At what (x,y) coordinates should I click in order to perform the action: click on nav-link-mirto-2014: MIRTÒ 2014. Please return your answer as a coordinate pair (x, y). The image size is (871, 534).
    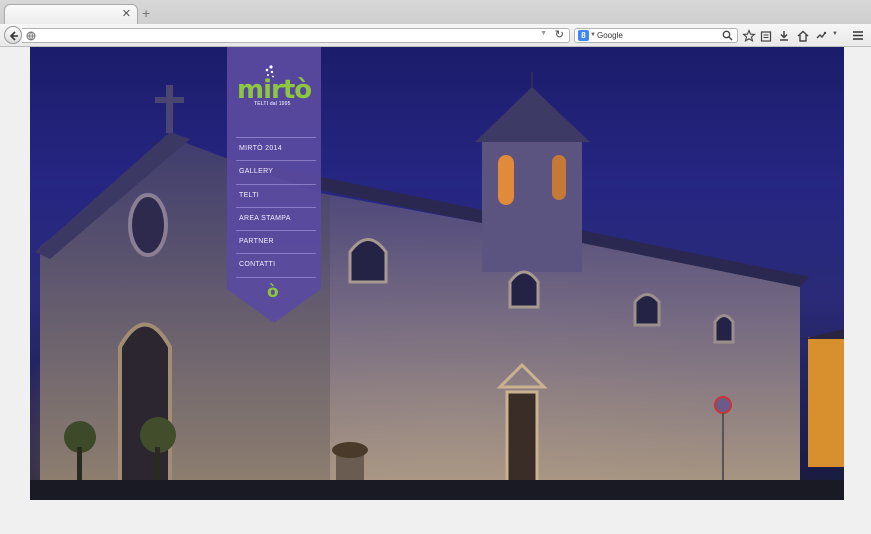
    Looking at the image, I should click on (276, 145).